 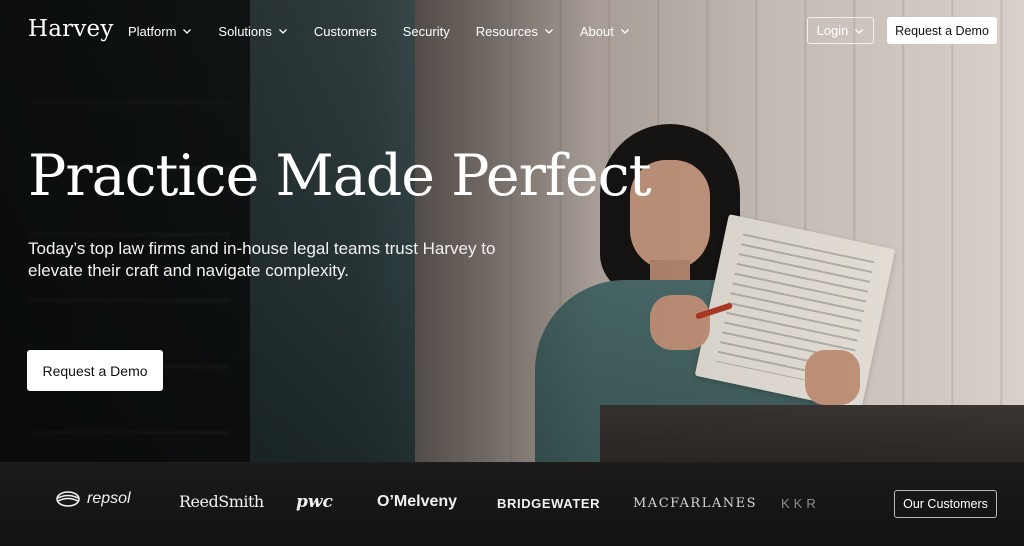 I want to click on request-demo-button-hero: Request a Demo, so click(x=95, y=370).